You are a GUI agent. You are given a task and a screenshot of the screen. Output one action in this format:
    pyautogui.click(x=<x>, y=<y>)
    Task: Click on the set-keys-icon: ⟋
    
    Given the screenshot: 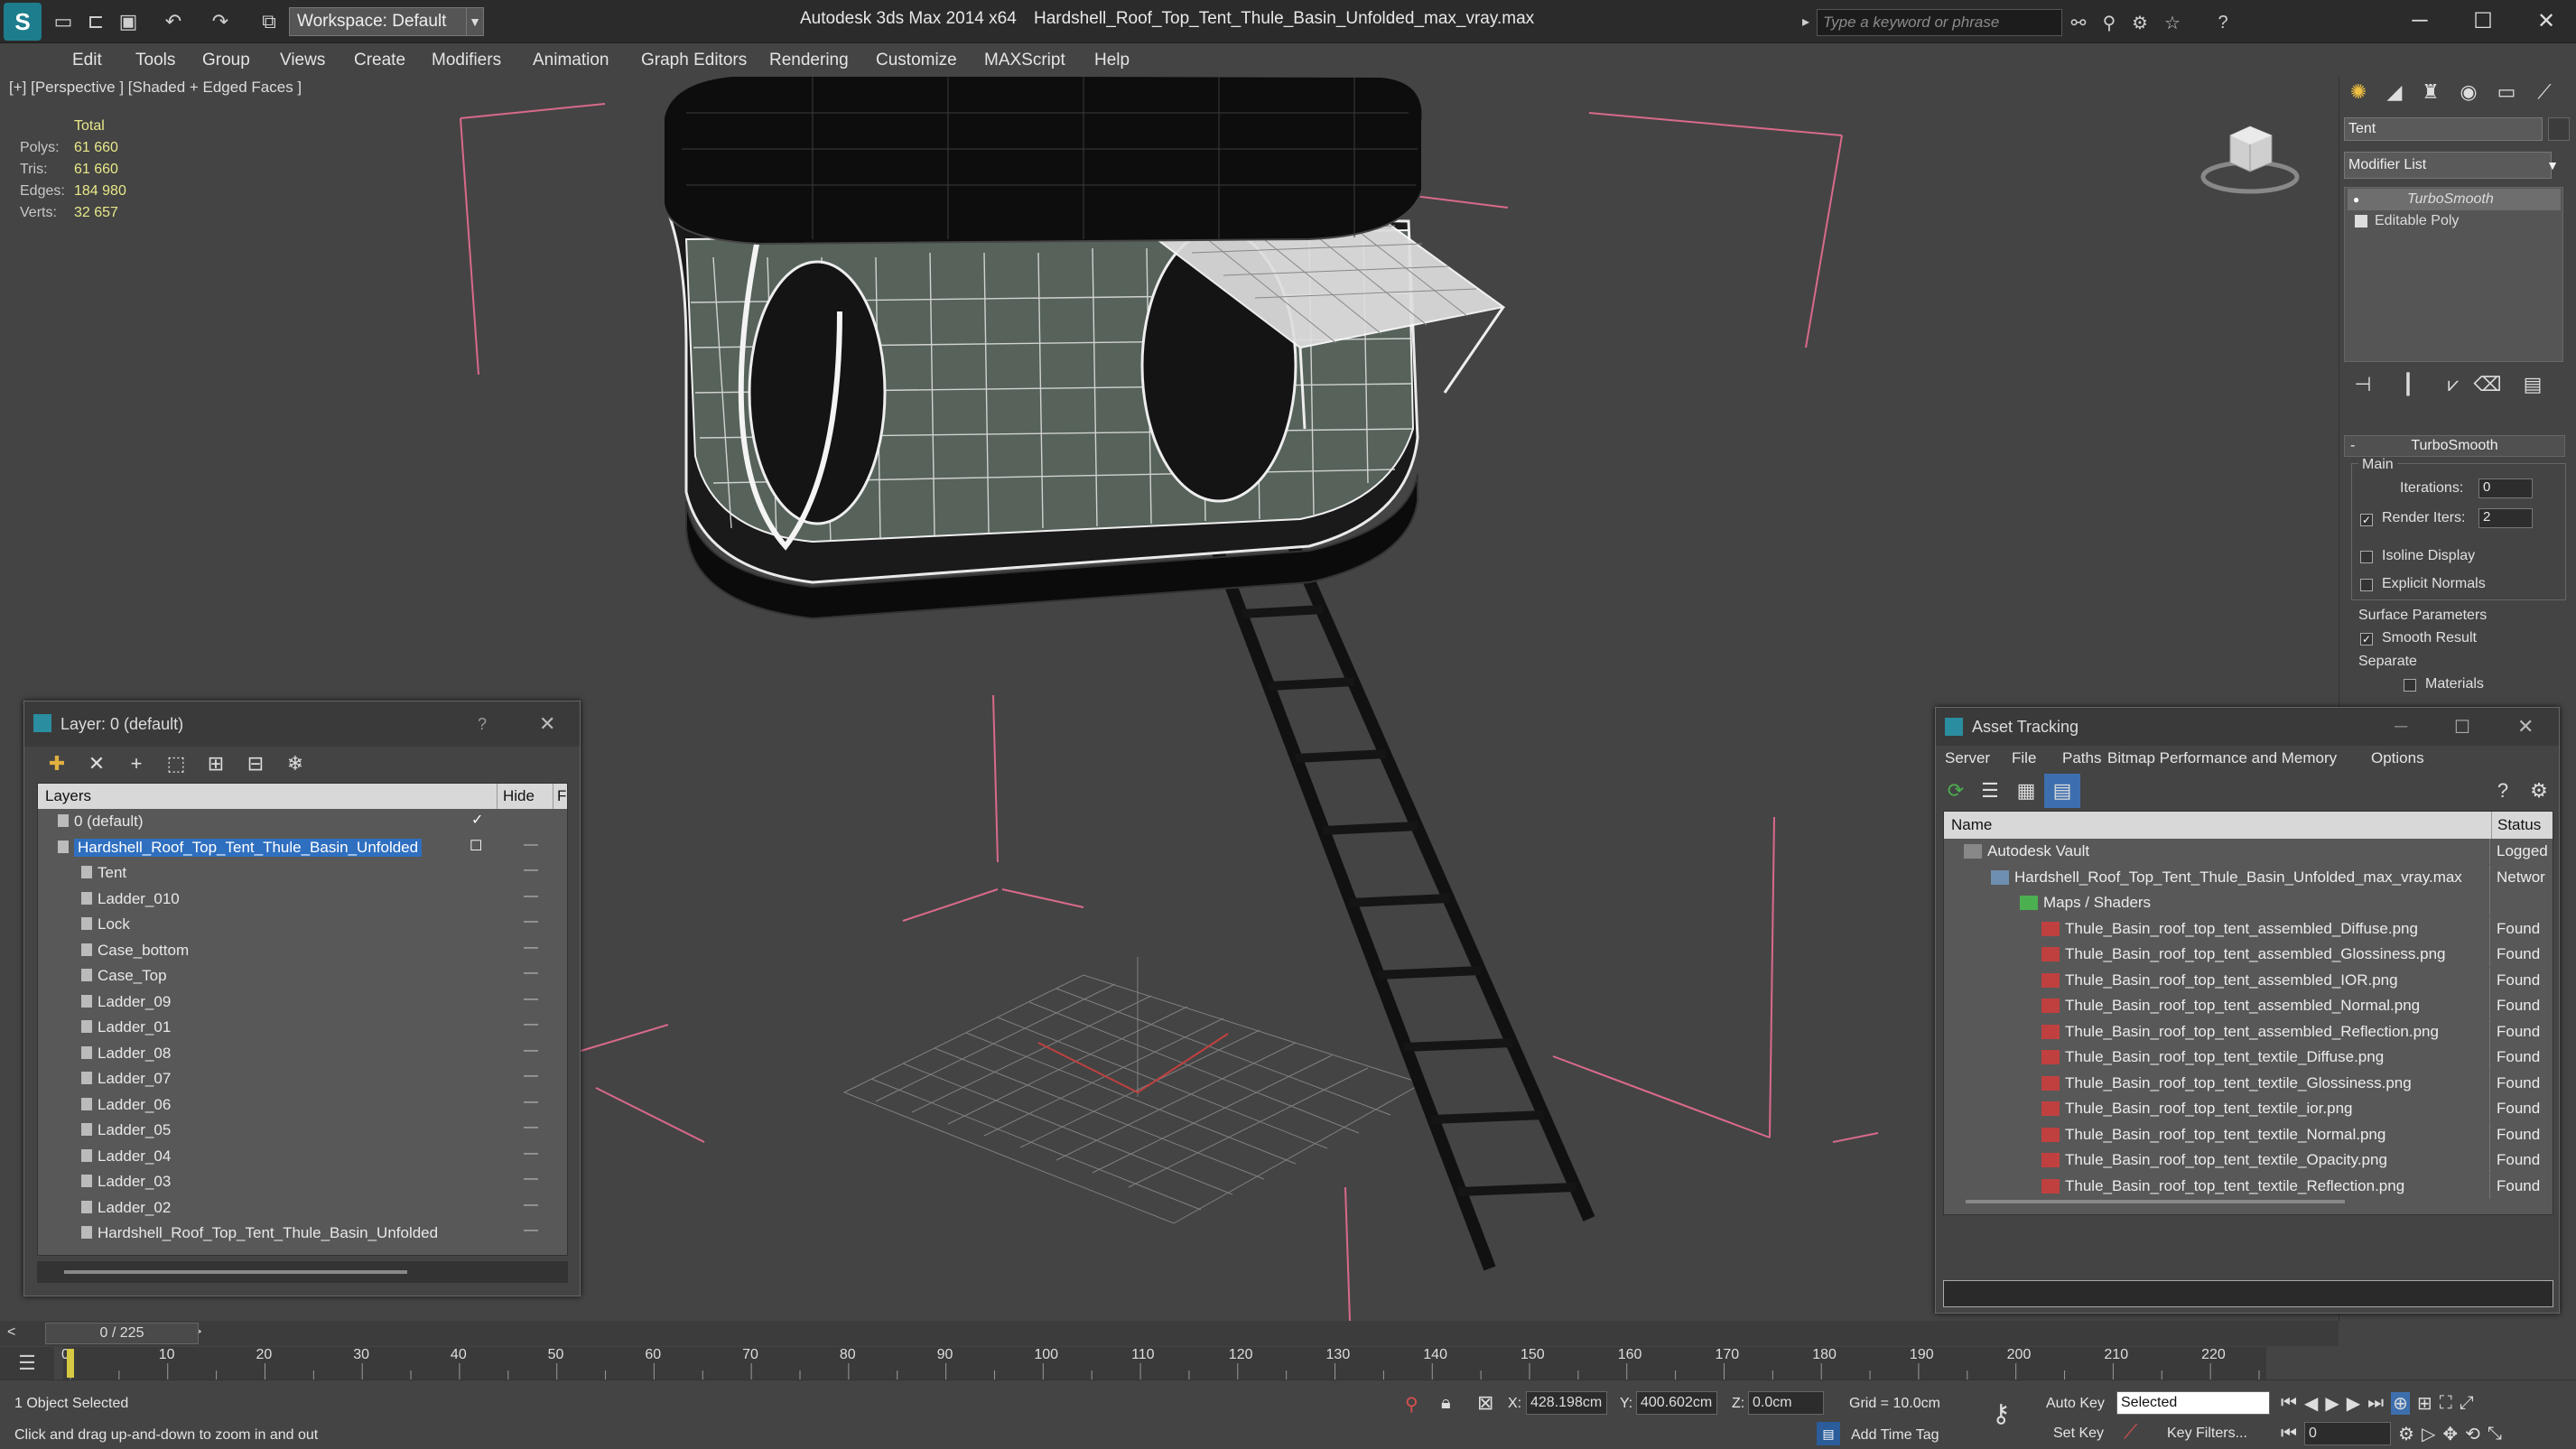 What is the action you would take?
    pyautogui.click(x=2130, y=1432)
    